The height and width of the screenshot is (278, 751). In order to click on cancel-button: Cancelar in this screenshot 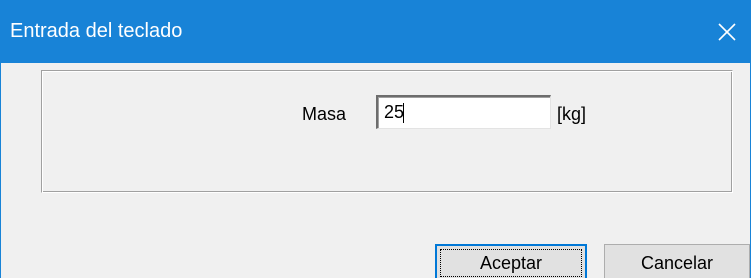, I will do `click(677, 261)`.